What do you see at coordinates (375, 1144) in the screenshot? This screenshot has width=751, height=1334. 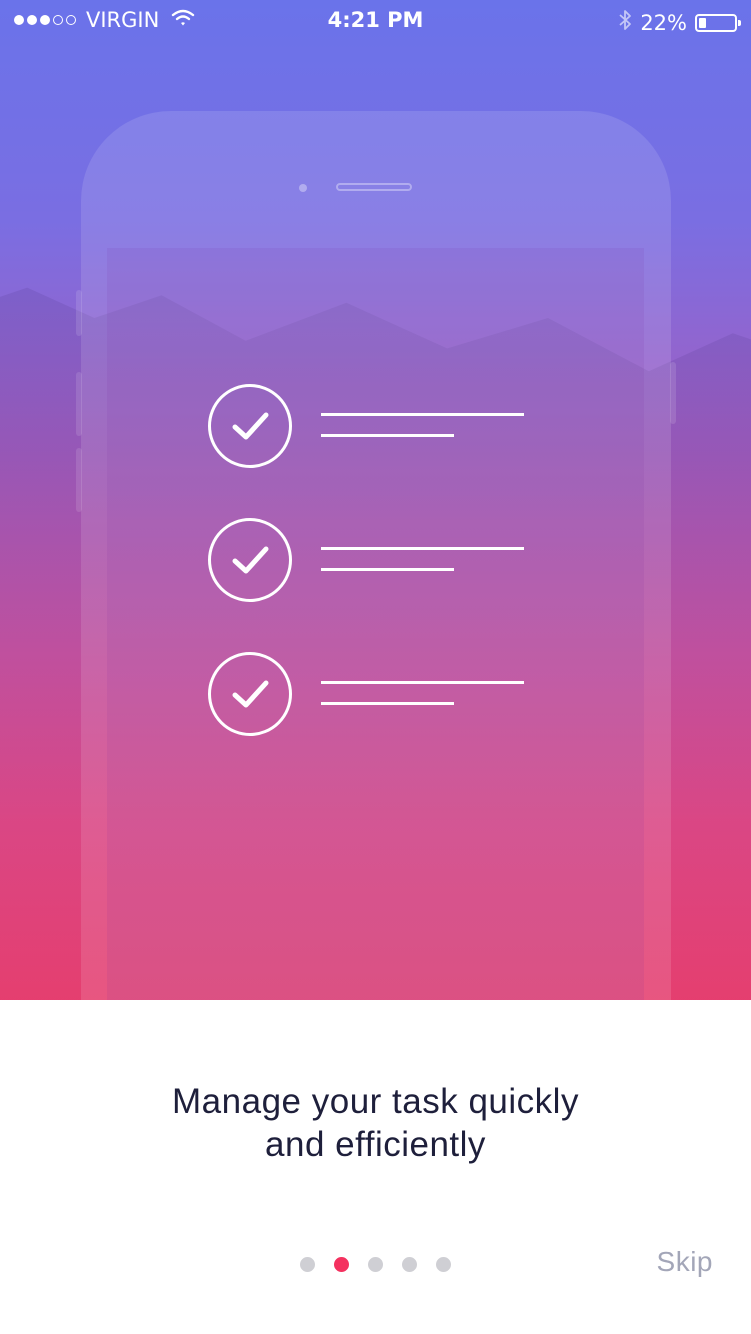 I see `headline-line: and efficiently` at bounding box center [375, 1144].